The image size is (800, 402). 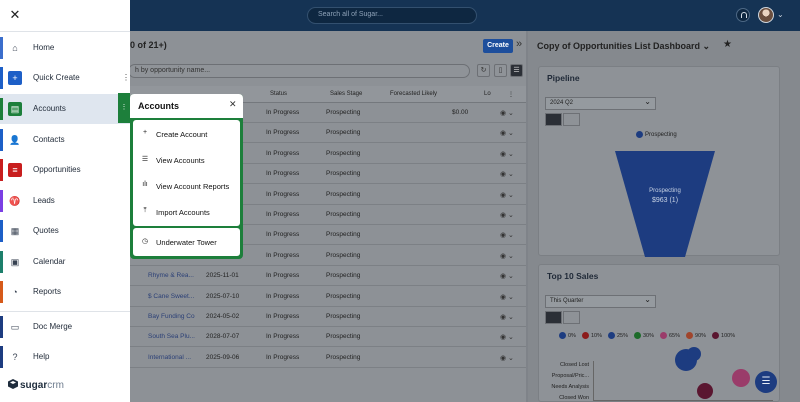 I want to click on close-date: 2025-07-10, so click(x=223, y=296).